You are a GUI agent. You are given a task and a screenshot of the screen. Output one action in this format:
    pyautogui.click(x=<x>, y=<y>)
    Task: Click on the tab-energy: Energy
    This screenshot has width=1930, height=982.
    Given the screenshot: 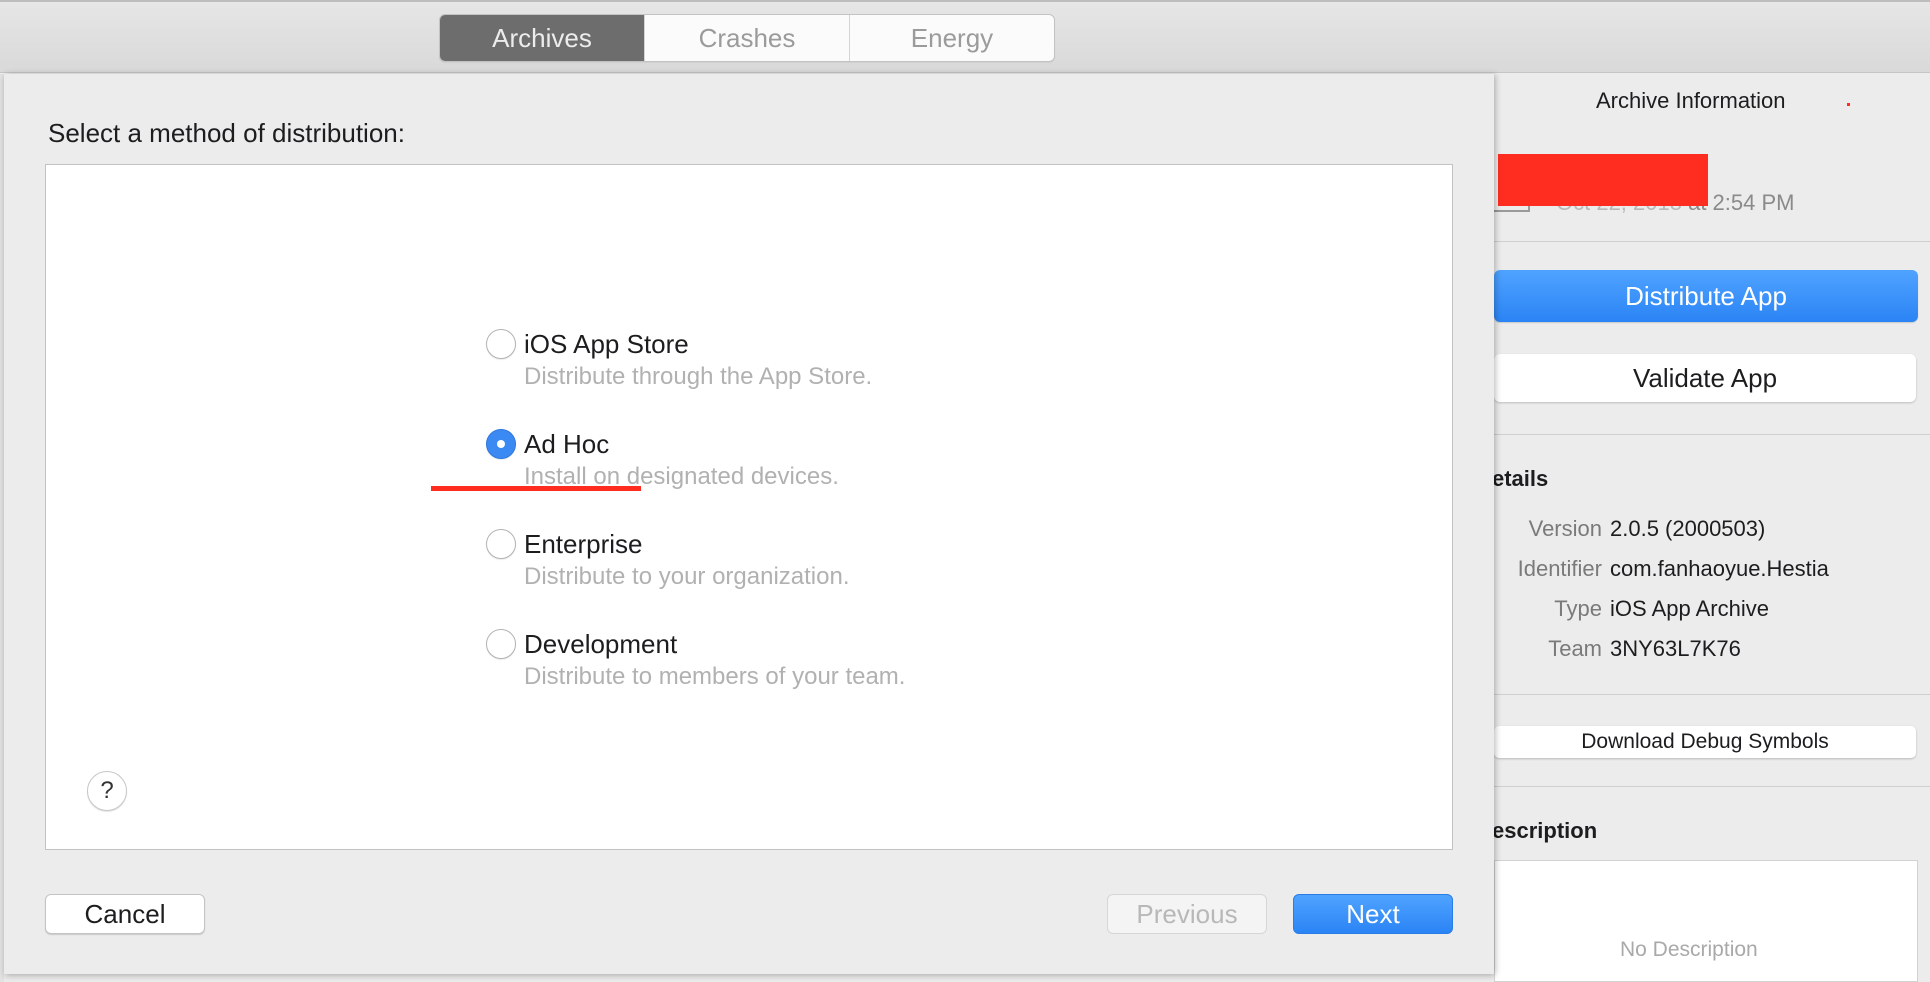 What is the action you would take?
    pyautogui.click(x=951, y=38)
    